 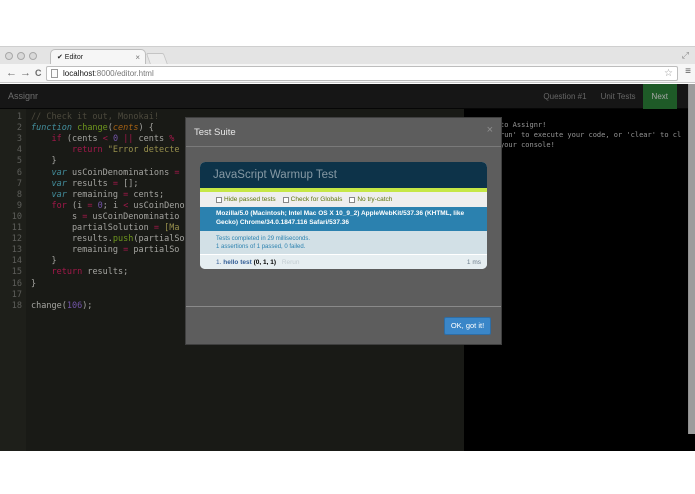 What do you see at coordinates (467, 326) in the screenshot?
I see `ok-got-it-button: OK, got it!` at bounding box center [467, 326].